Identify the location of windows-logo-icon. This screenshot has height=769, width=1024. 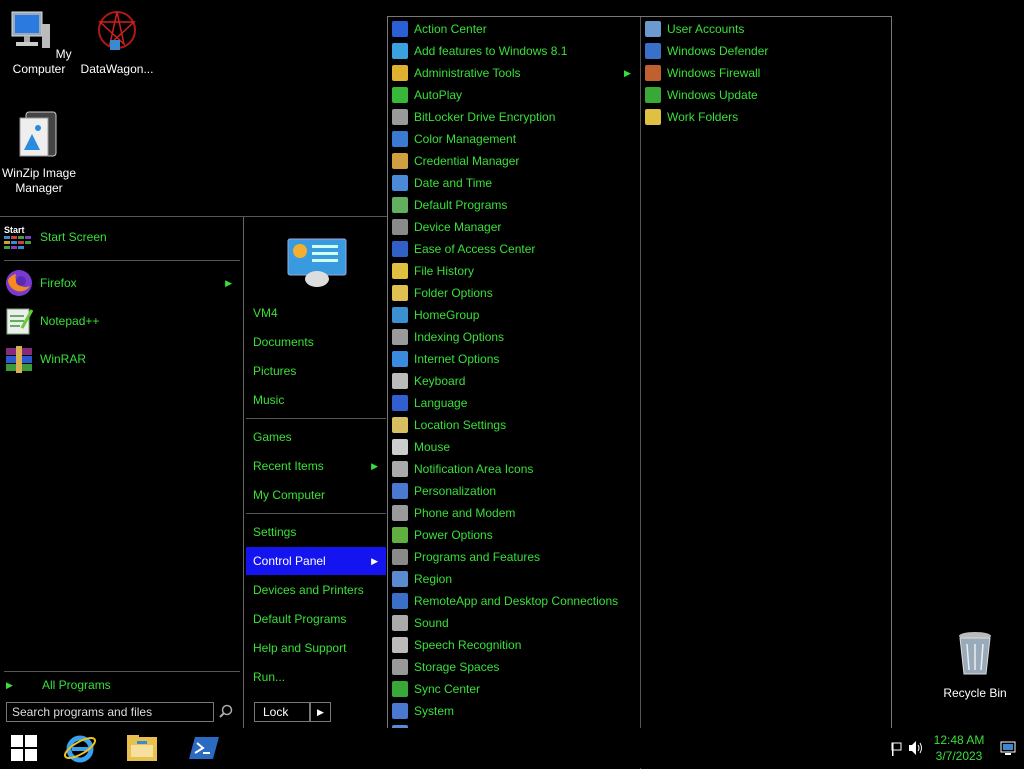
(24, 748).